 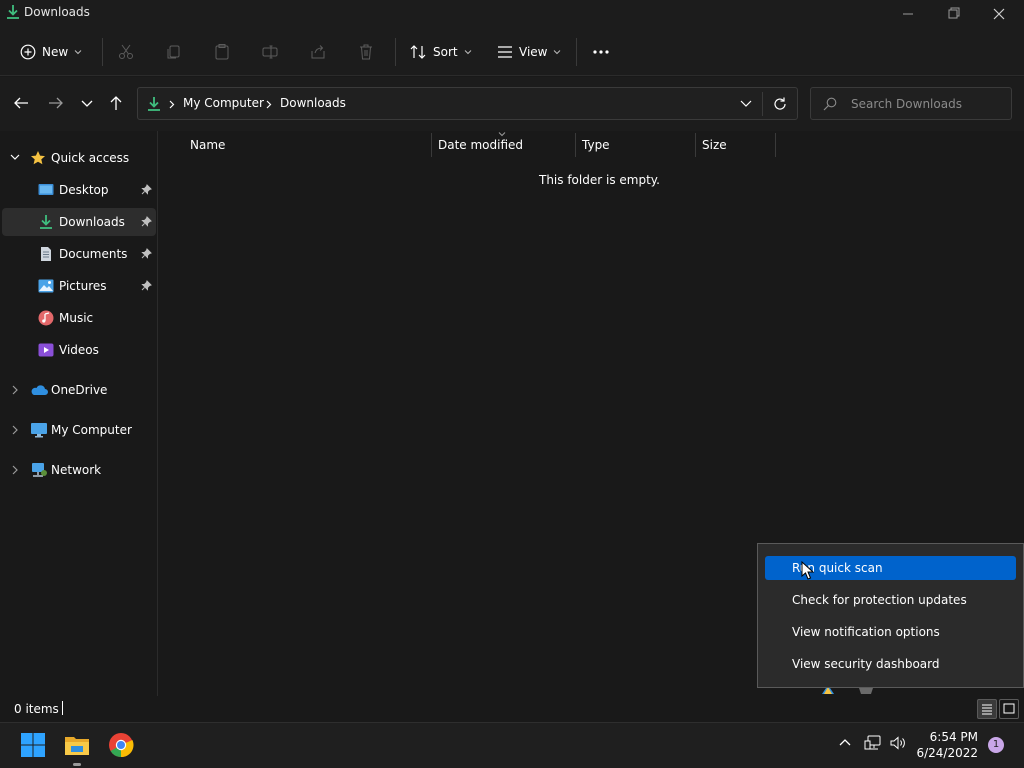 What do you see at coordinates (55, 52) in the screenshot?
I see `new-button-label: New` at bounding box center [55, 52].